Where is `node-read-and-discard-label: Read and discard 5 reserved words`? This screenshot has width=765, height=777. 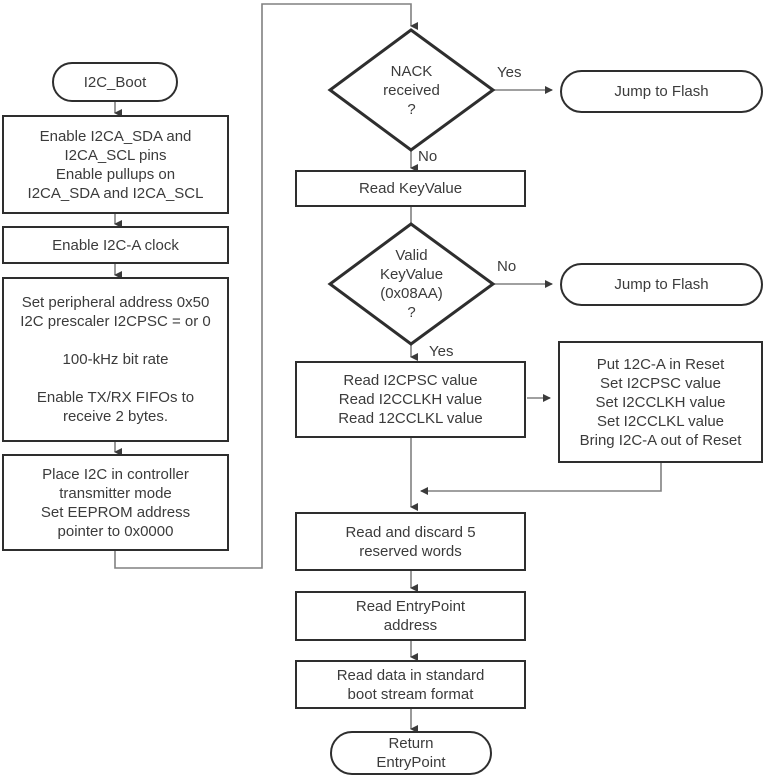 node-read-and-discard-label: Read and discard 5 reserved words is located at coordinates (410, 541).